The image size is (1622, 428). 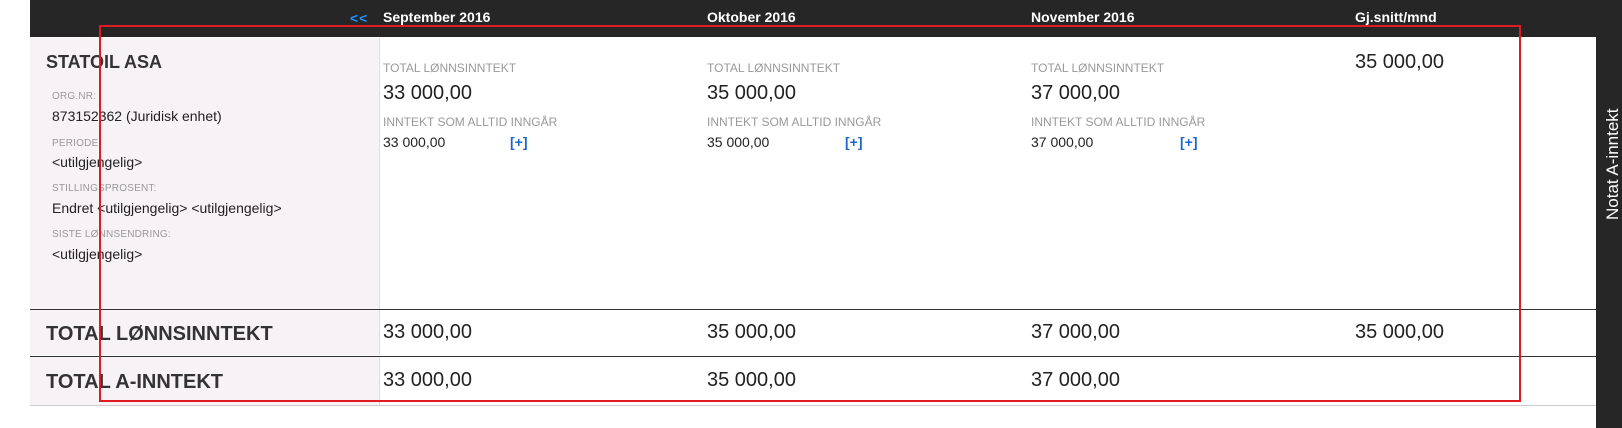 What do you see at coordinates (74, 96) in the screenshot?
I see `org-nr-label: ORG.NR:` at bounding box center [74, 96].